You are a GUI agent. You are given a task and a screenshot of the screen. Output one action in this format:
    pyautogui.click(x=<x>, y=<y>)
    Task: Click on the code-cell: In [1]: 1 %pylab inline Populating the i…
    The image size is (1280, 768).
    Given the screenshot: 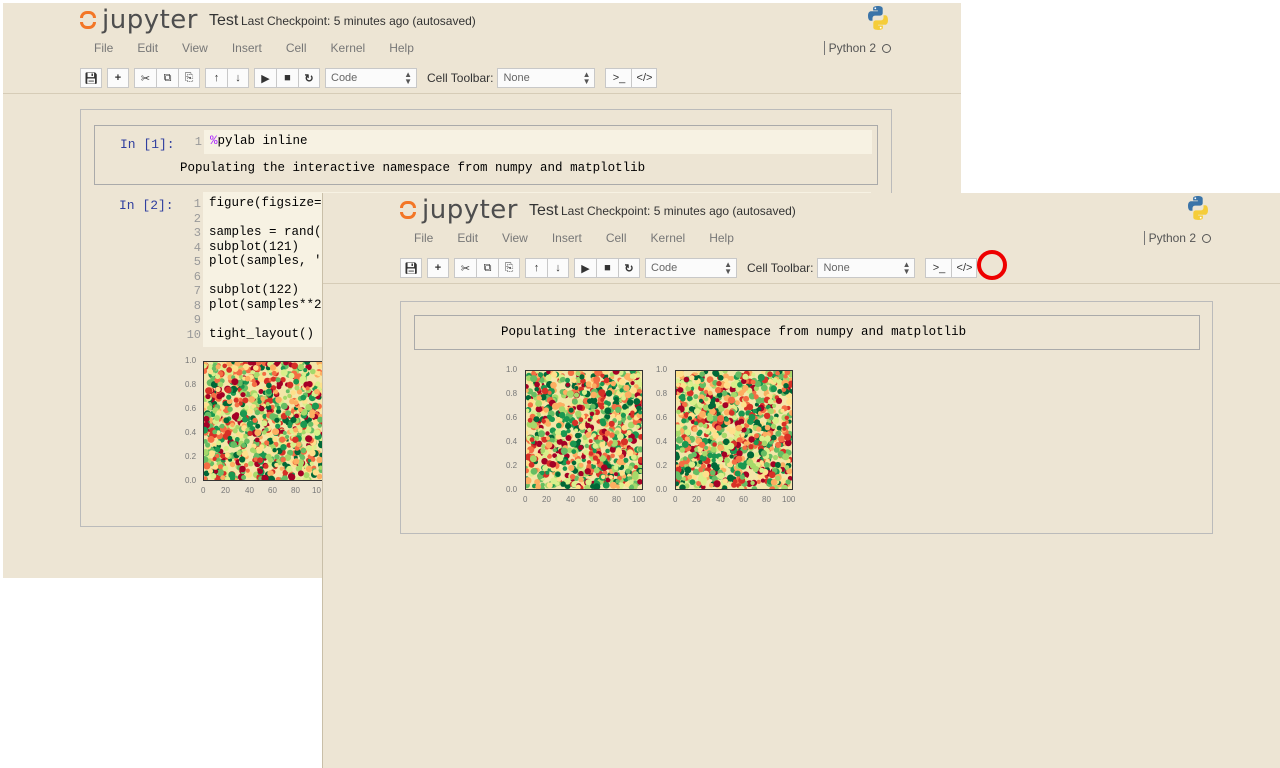 What is the action you would take?
    pyautogui.click(x=486, y=155)
    